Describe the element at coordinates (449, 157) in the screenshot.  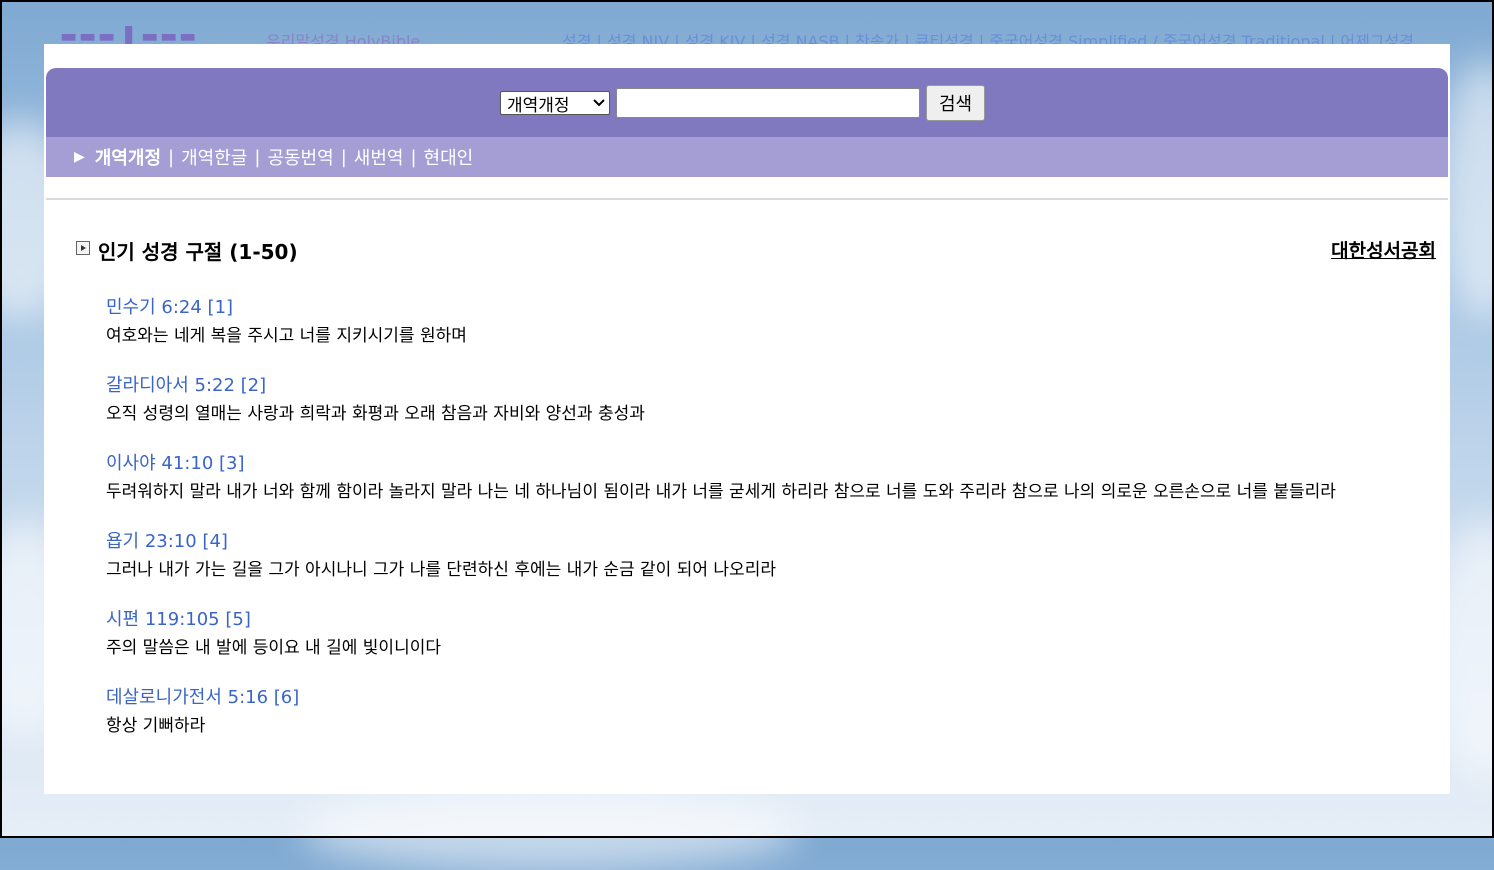
I see `tab-hyeondaein: 현대인` at that location.